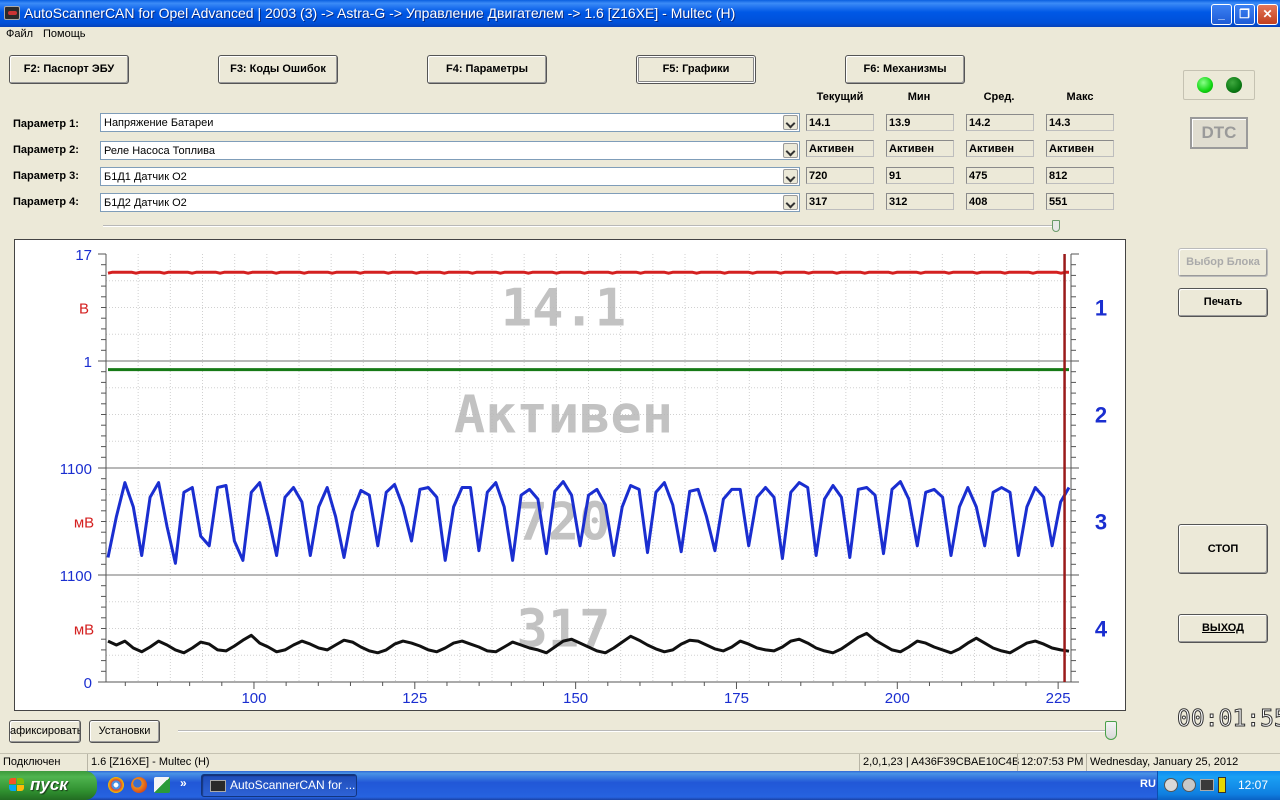  I want to click on param4-select: Б1Д2 Датчик O2, so click(450, 202).